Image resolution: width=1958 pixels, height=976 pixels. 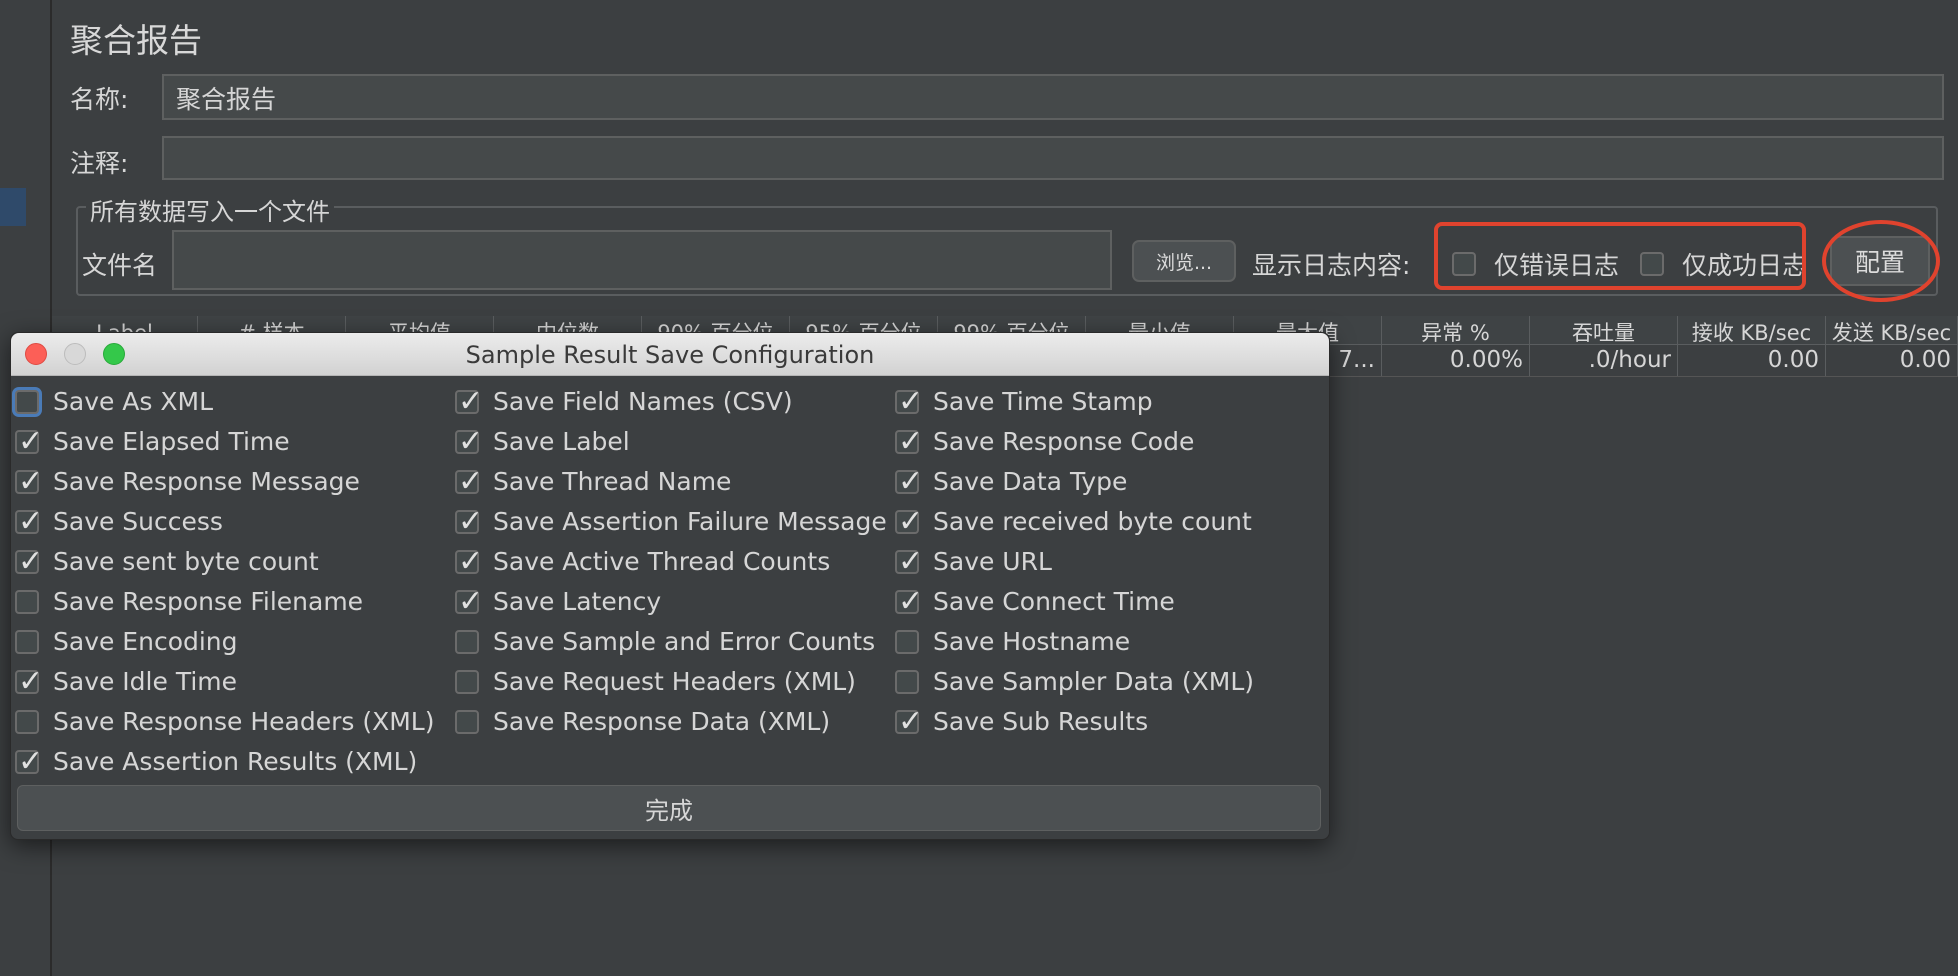 I want to click on page-title: 聚合报告, so click(x=136, y=40).